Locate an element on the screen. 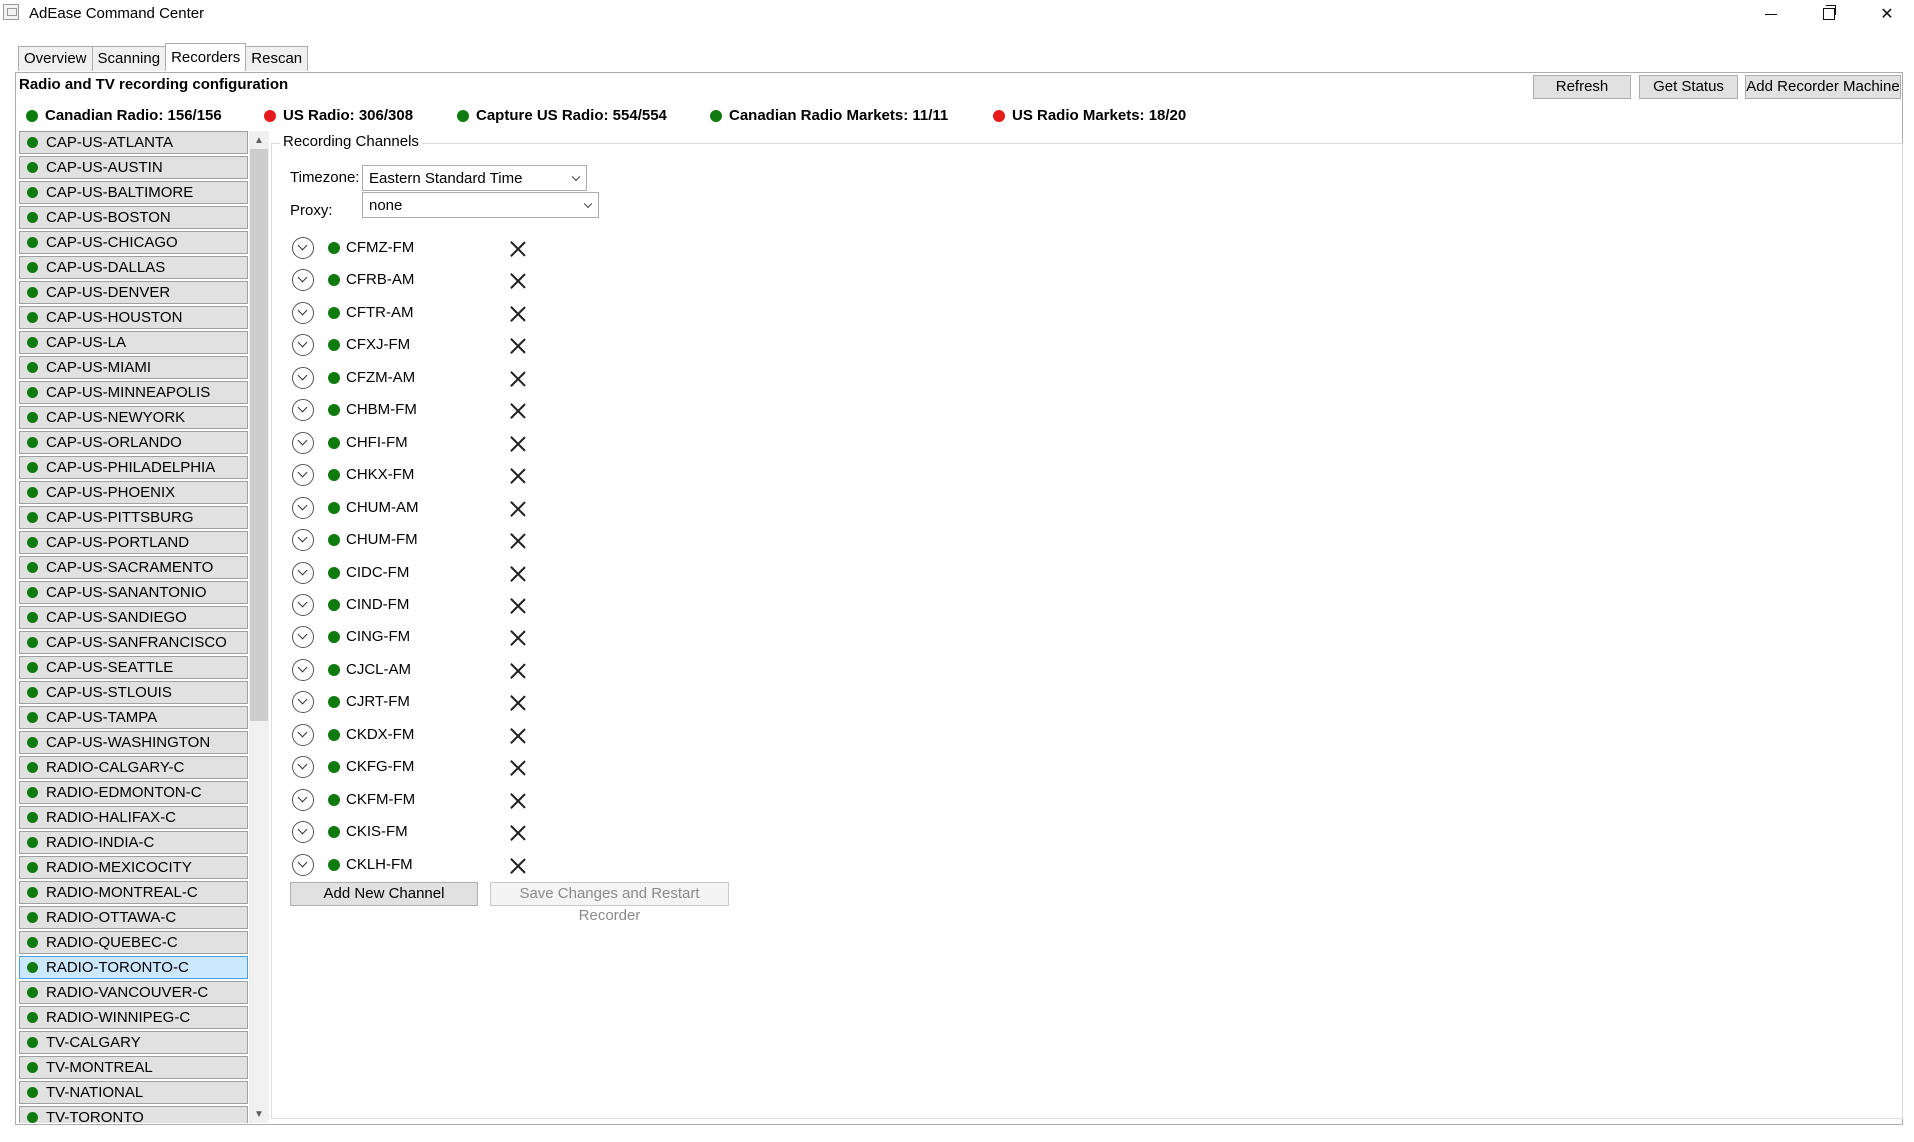 The image size is (1914, 1142). recorder-list-item: CAP-US-BOSTON is located at coordinates (133, 217).